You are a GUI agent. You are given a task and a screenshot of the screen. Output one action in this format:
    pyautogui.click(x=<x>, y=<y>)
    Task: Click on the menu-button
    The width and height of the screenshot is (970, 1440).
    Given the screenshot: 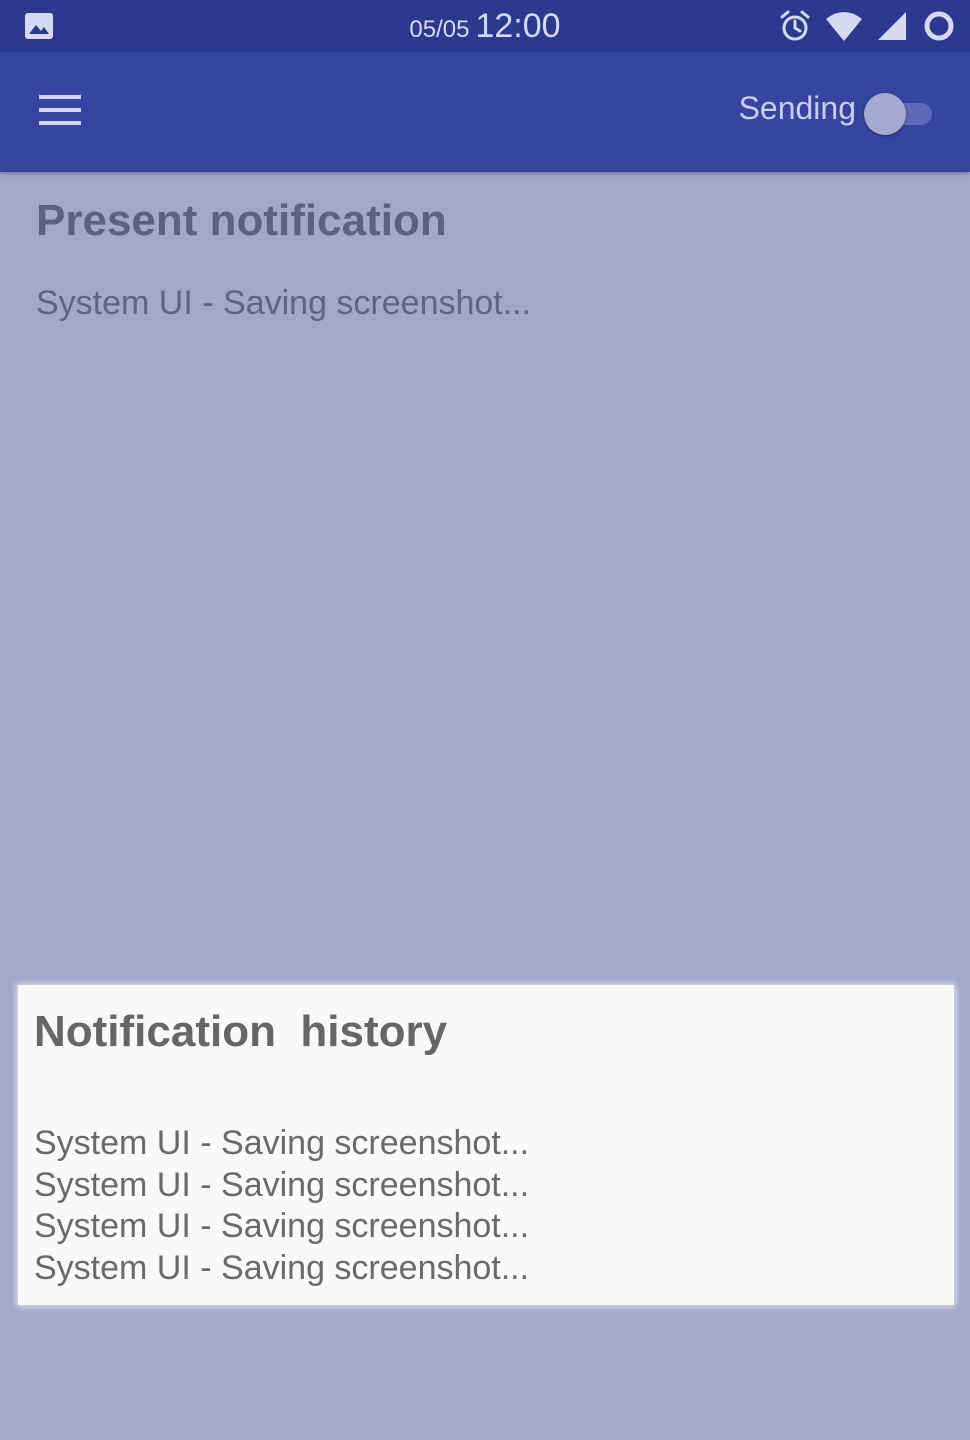 What is the action you would take?
    pyautogui.click(x=60, y=112)
    